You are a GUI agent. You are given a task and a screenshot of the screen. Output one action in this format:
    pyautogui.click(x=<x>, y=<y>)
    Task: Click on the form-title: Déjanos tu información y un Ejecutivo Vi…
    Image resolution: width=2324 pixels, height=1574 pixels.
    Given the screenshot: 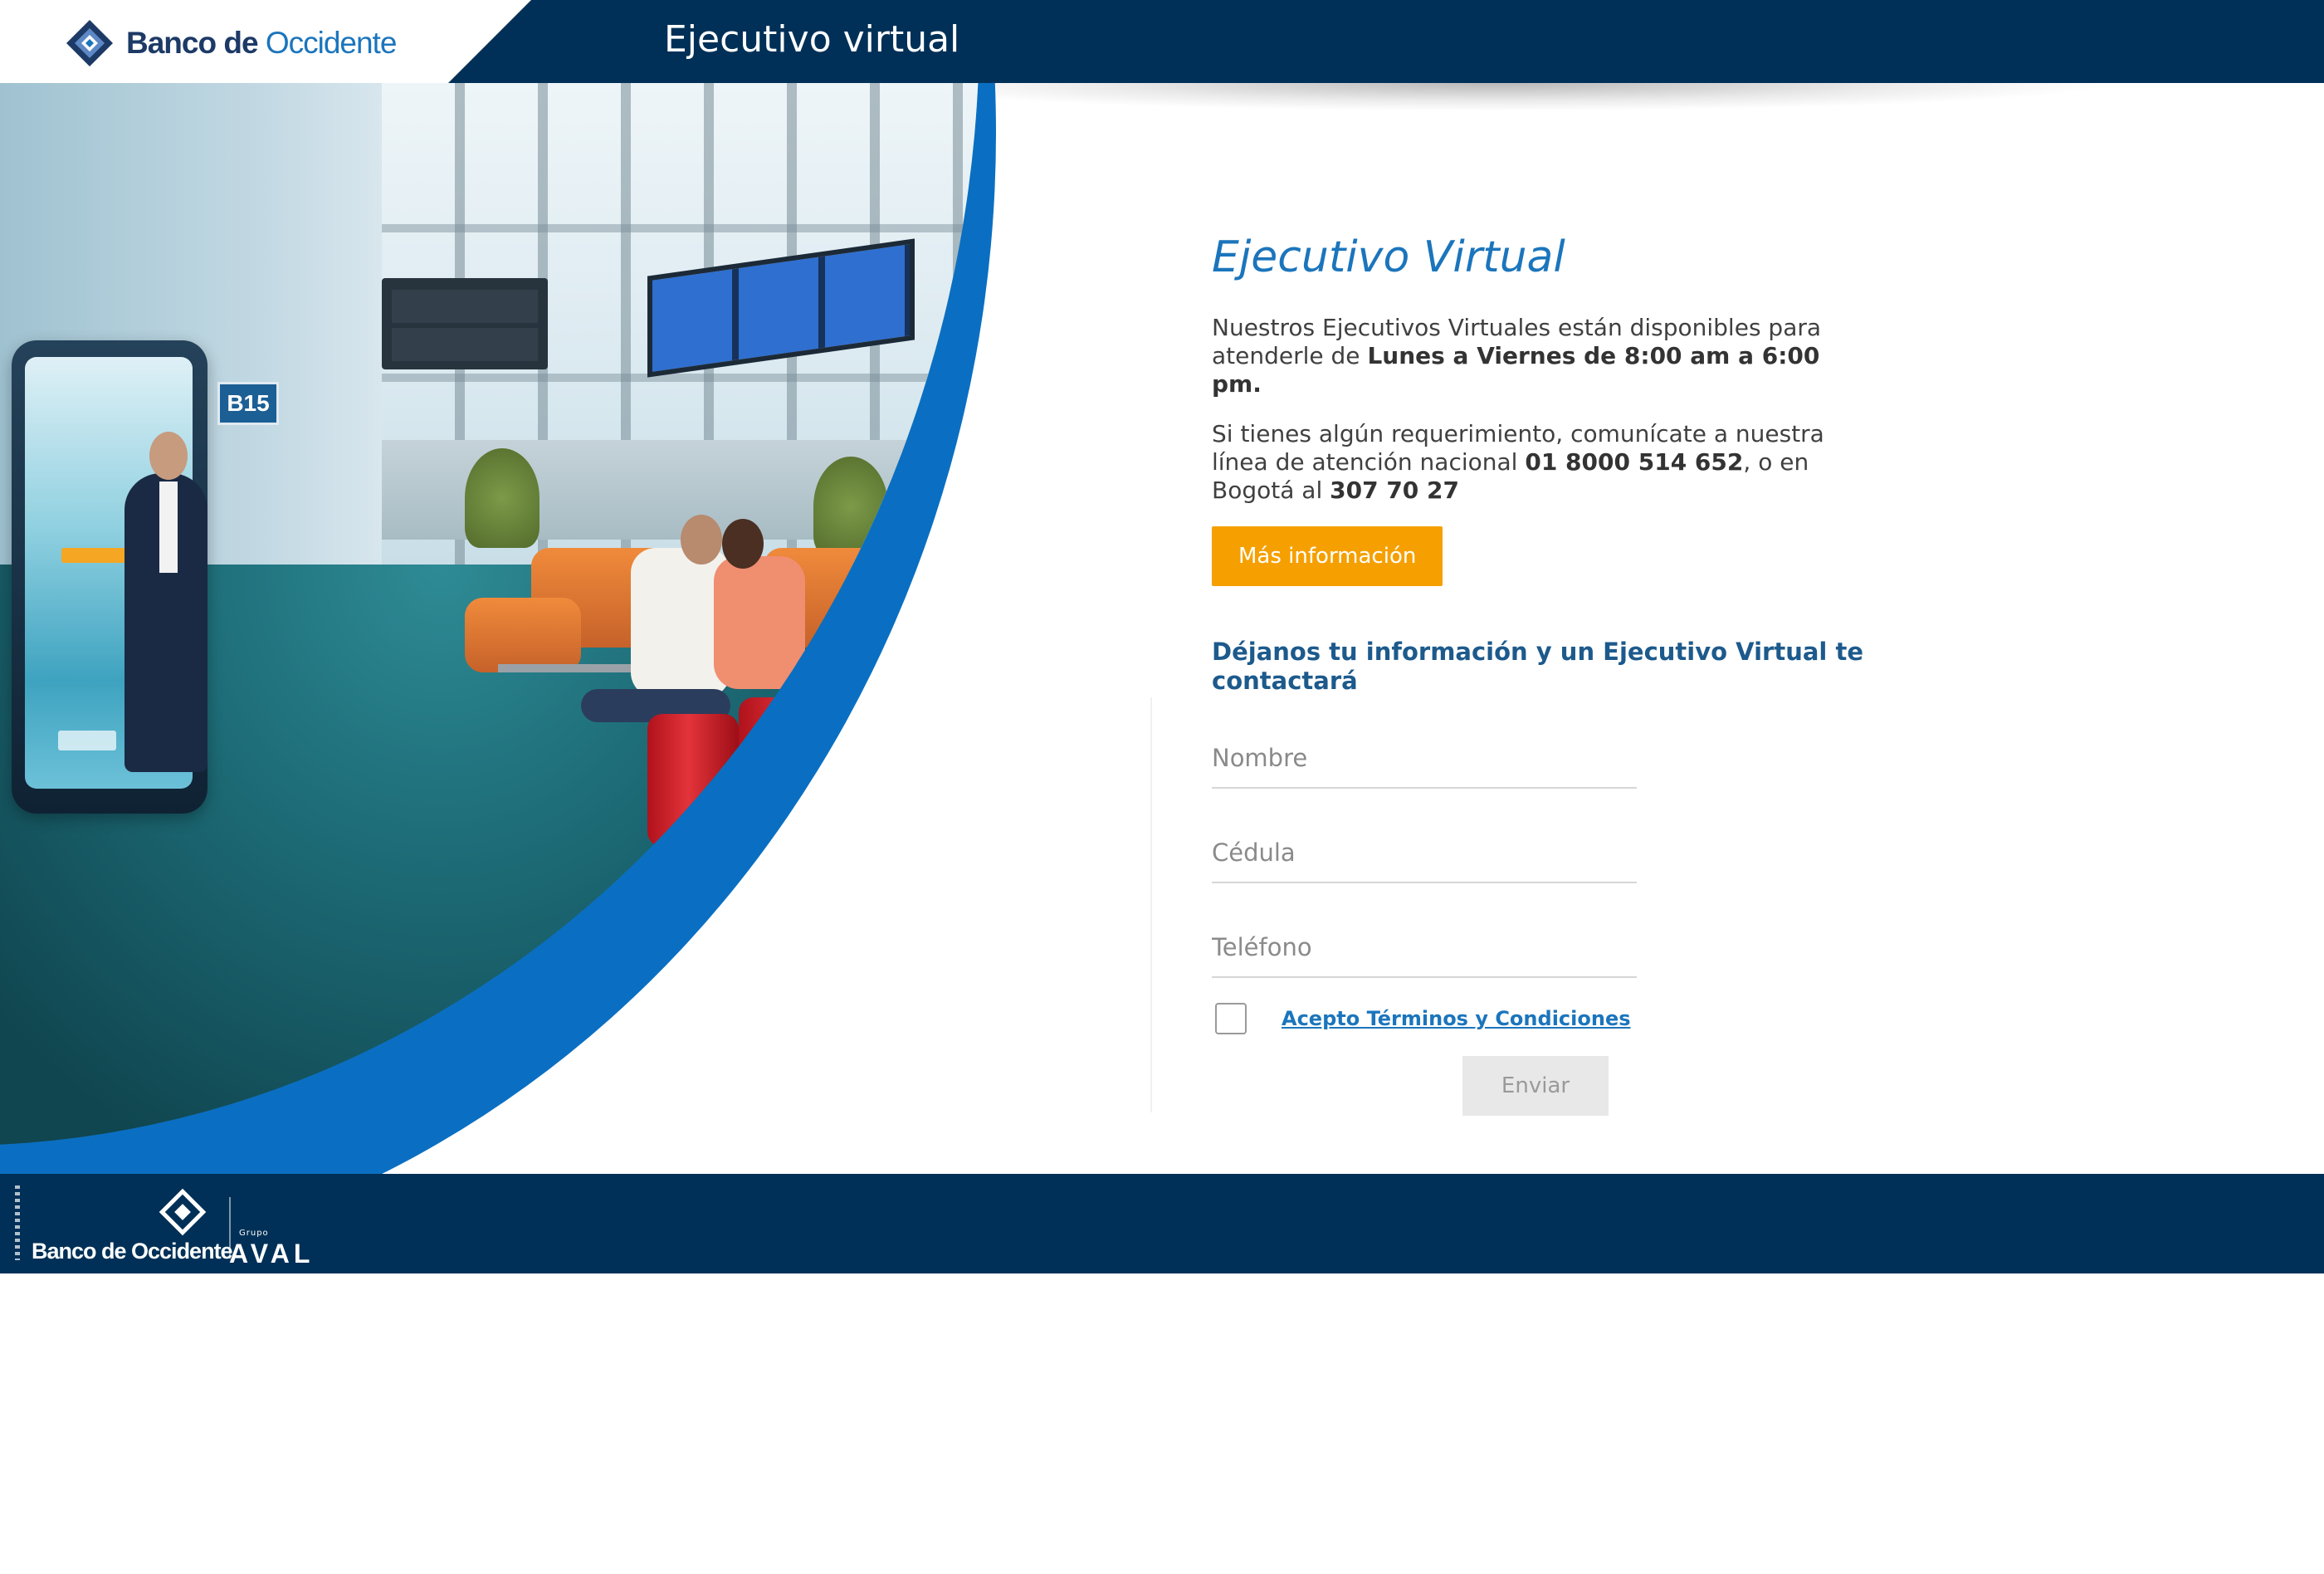 What is the action you would take?
    pyautogui.click(x=1537, y=666)
    